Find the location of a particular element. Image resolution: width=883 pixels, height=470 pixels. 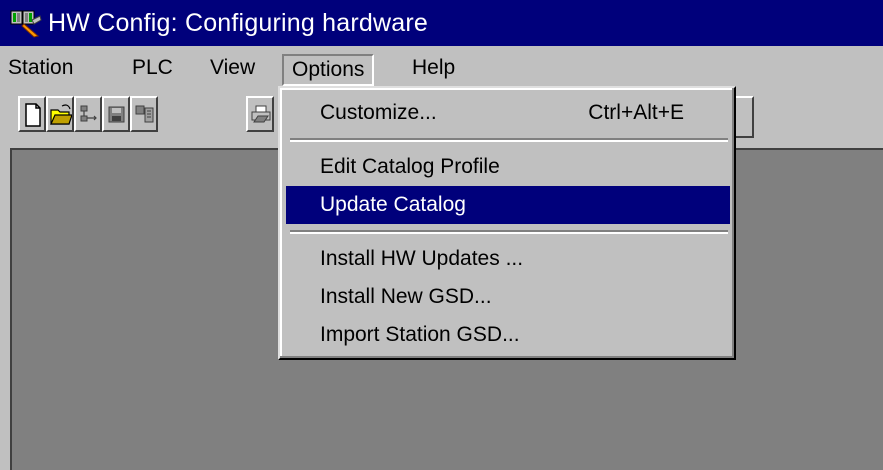

menu-item-edit-catalog-profile: Edit Catalog Profile is located at coordinates (508, 167).